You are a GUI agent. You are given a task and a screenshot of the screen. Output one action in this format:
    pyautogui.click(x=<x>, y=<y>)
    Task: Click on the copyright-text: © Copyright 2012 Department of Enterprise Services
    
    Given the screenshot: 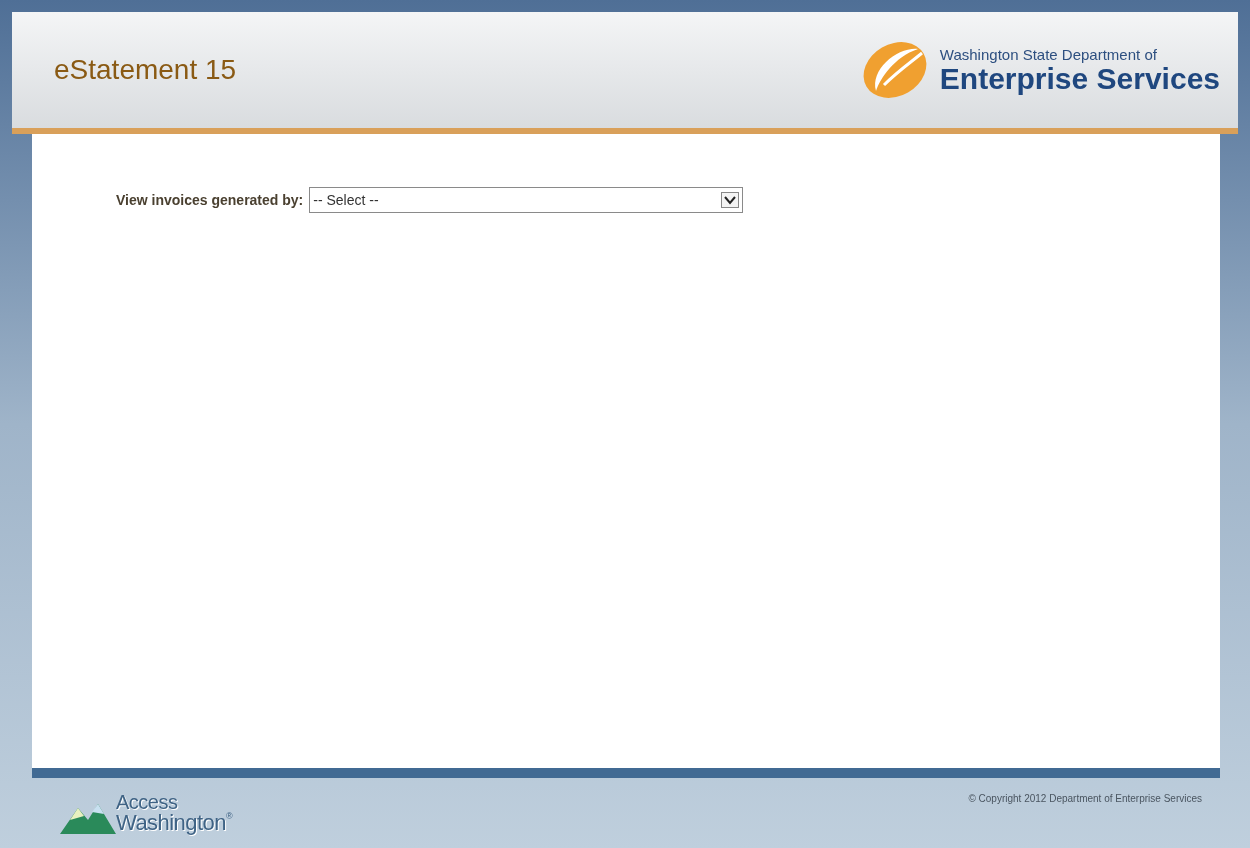 What is the action you would take?
    pyautogui.click(x=1085, y=799)
    